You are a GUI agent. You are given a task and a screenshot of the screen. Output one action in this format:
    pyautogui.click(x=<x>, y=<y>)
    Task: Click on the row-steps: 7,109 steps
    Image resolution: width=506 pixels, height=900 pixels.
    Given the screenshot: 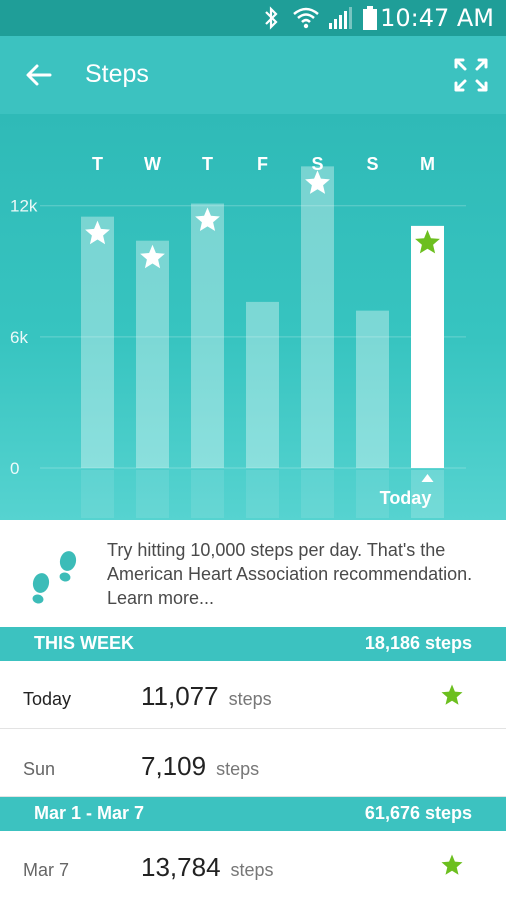 What is the action you would take?
    pyautogui.click(x=200, y=766)
    